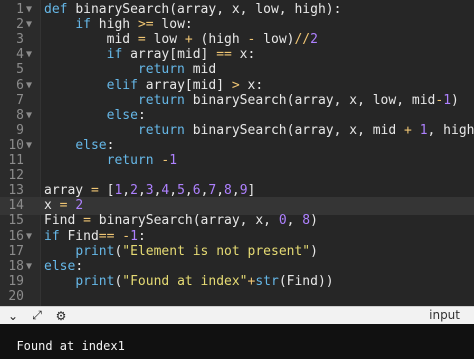 This screenshot has height=359, width=474. I want to click on code-token: 0, so click(282, 221).